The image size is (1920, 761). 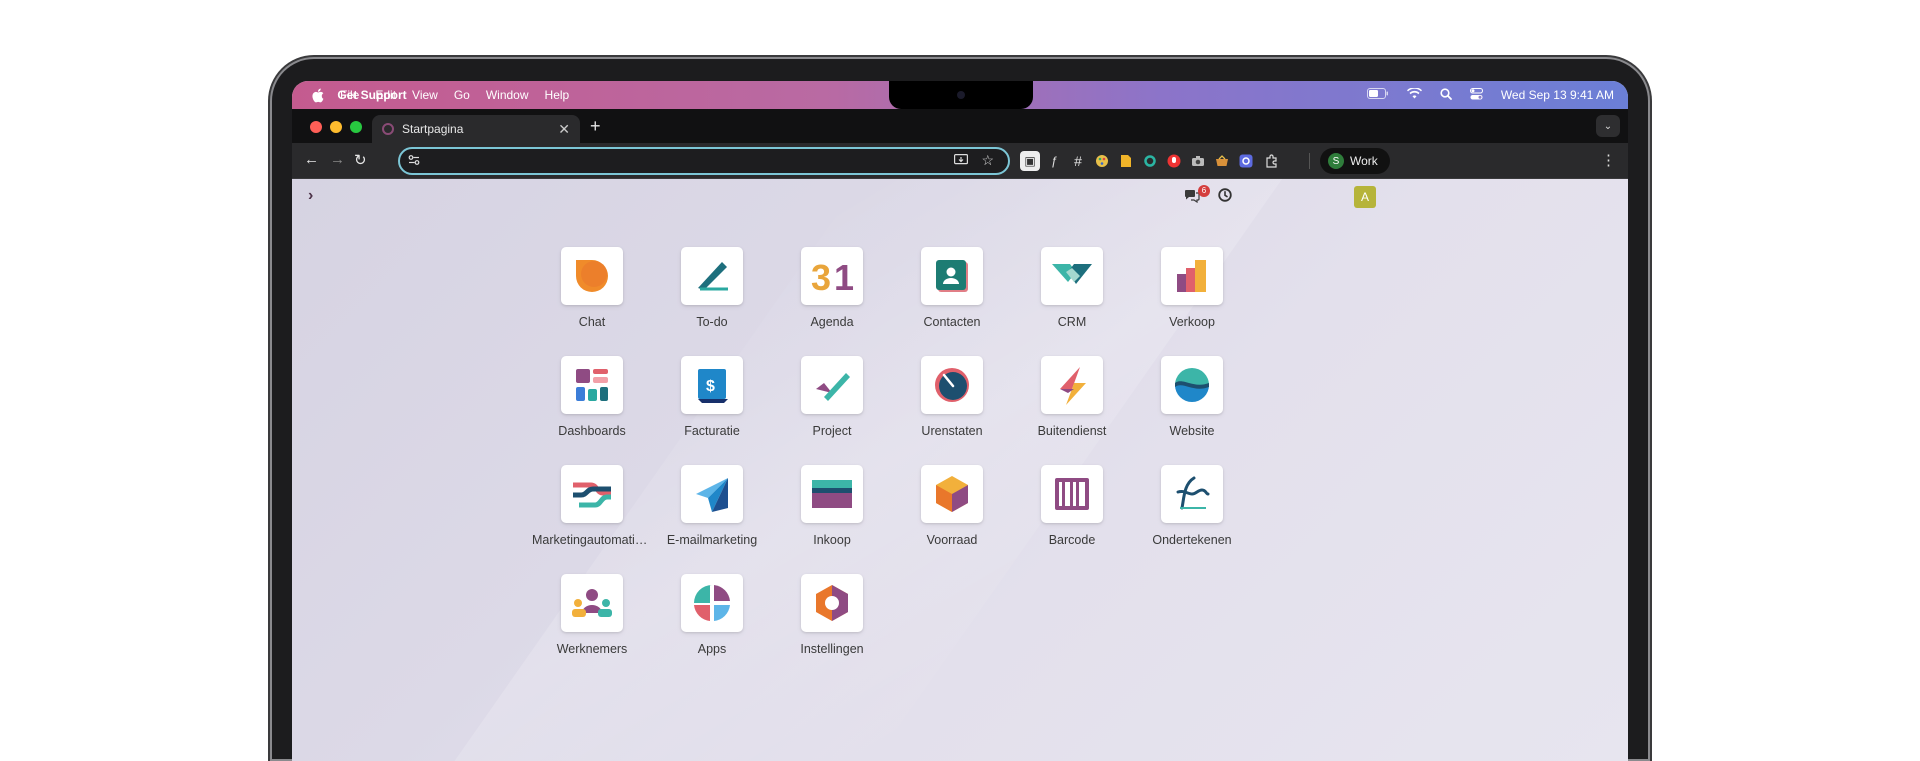 What do you see at coordinates (1476, 95) in the screenshot?
I see `control-center-icon` at bounding box center [1476, 95].